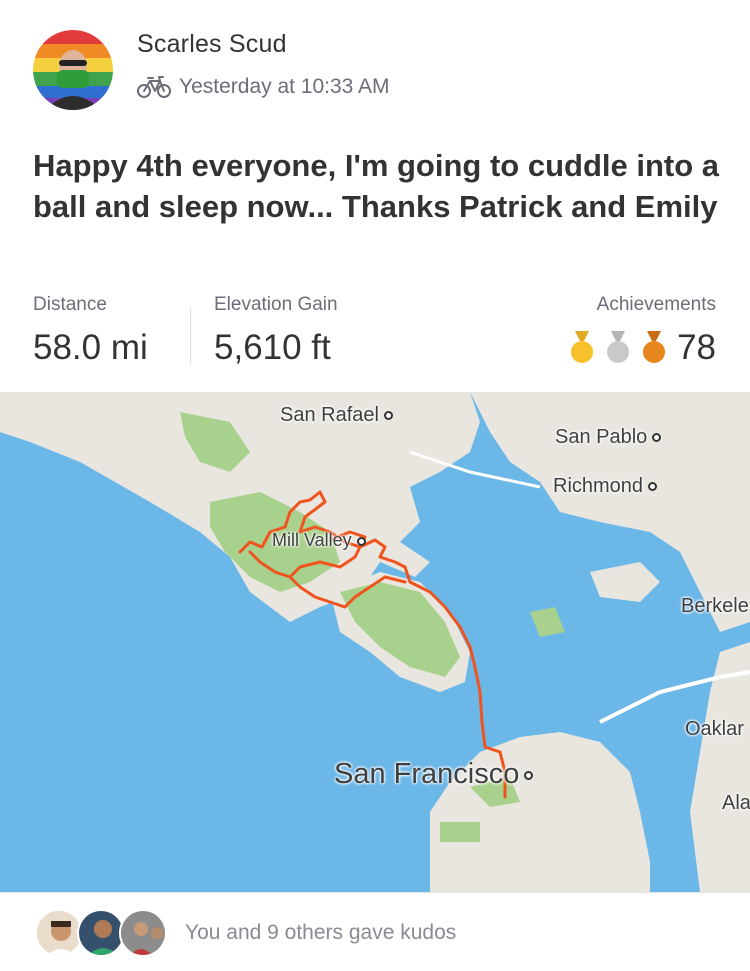 Image resolution: width=750 pixels, height=971 pixels. Describe the element at coordinates (190, 336) in the screenshot. I see `stat-divider` at that location.